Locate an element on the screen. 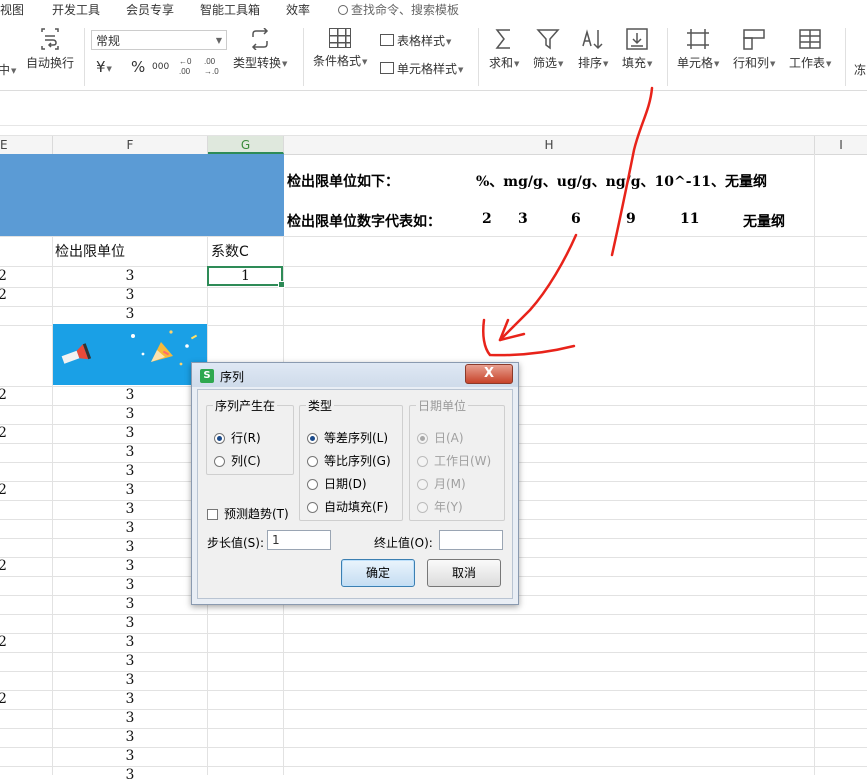 This screenshot has height=783, width=867. cell-style-icon is located at coordinates (387, 68).